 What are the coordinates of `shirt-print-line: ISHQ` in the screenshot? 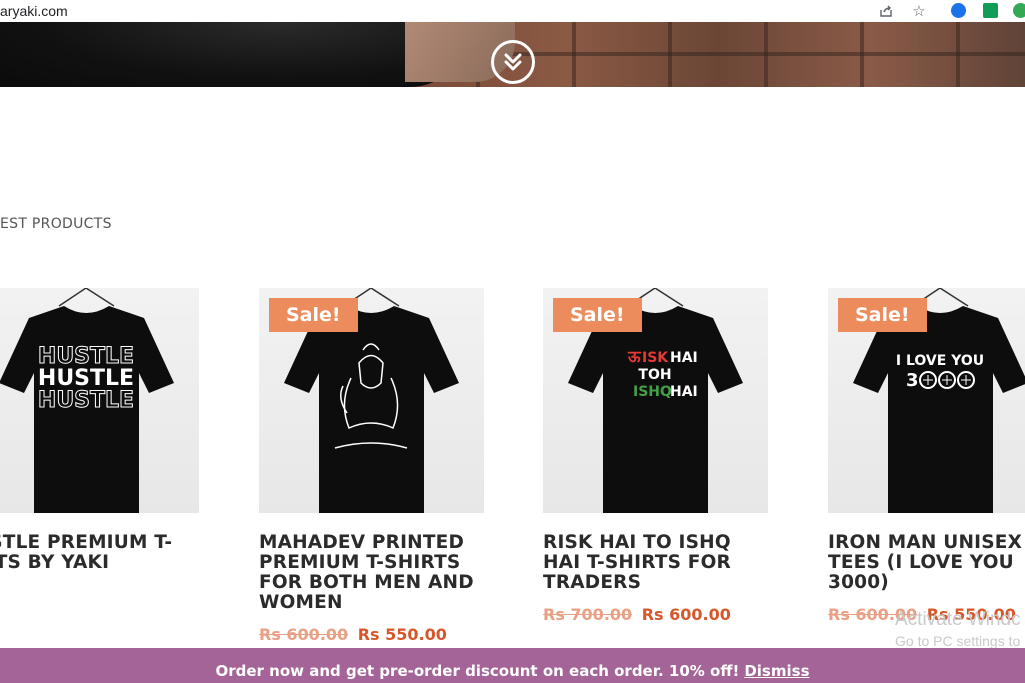 It's located at (652, 392).